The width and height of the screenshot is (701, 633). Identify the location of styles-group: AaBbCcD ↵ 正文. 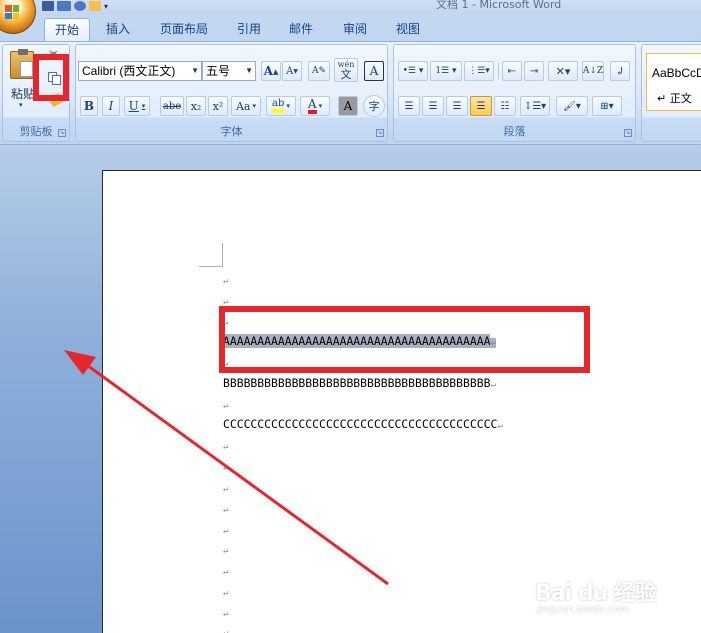
(671, 93).